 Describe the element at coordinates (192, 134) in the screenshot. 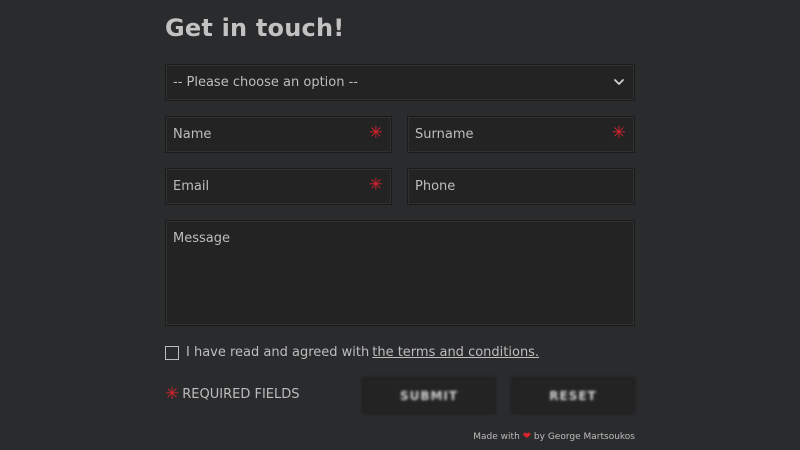

I see `name-placeholder: Name` at that location.